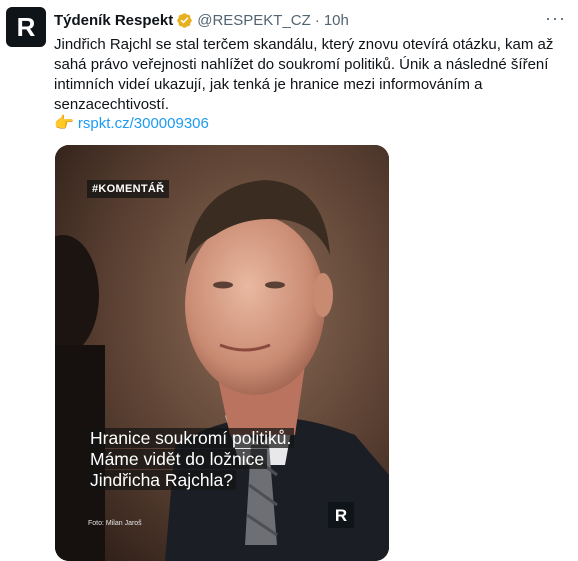 Image resolution: width=578 pixels, height=561 pixels. I want to click on avatar-logo-letter: R, so click(26, 27).